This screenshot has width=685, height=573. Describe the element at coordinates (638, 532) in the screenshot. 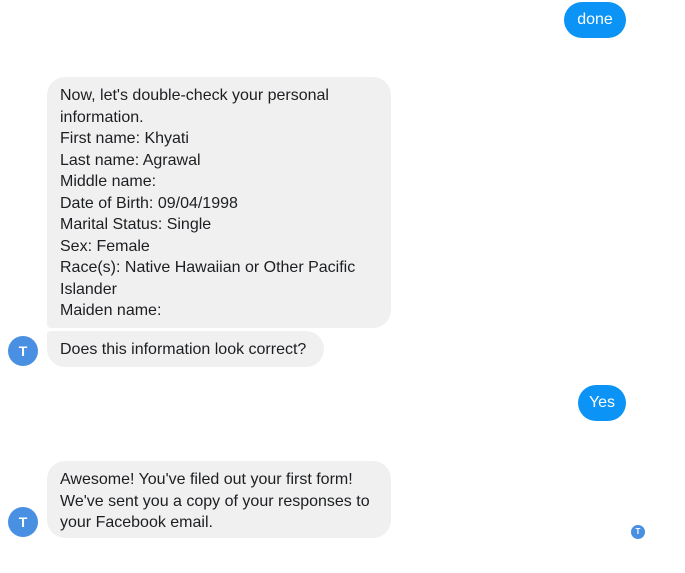

I see `read-receipt-avatar: T` at that location.